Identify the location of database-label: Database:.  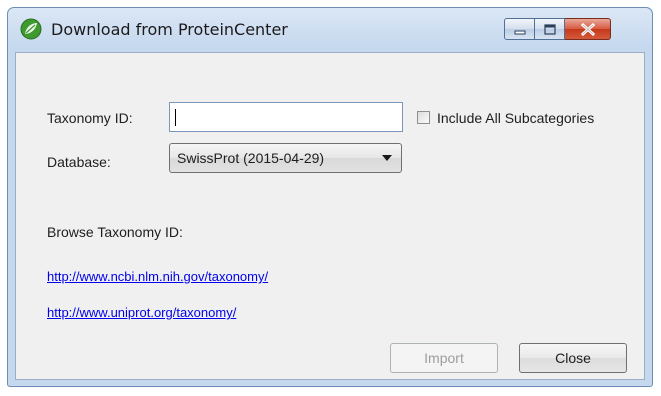
(79, 162).